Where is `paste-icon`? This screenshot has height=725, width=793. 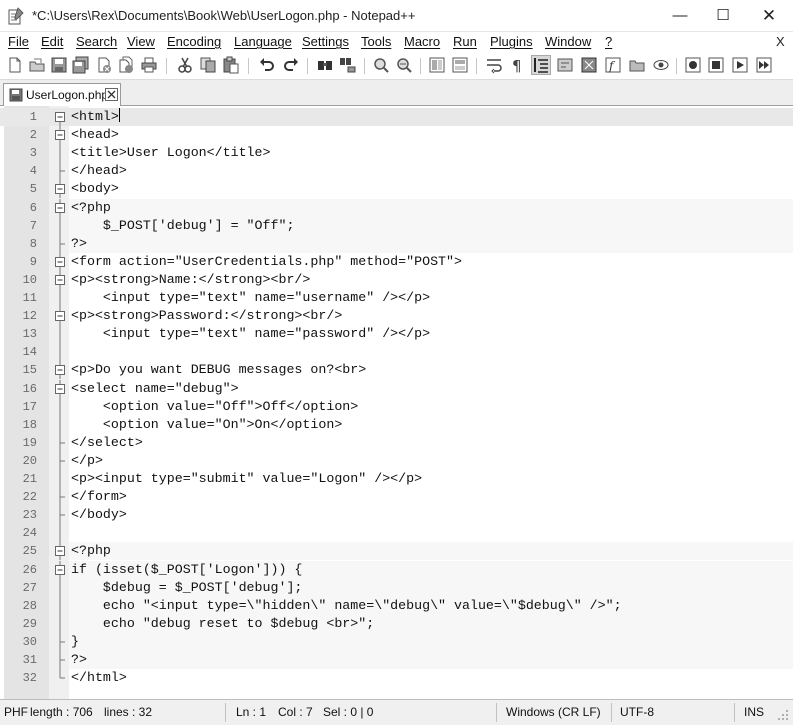 paste-icon is located at coordinates (231, 65).